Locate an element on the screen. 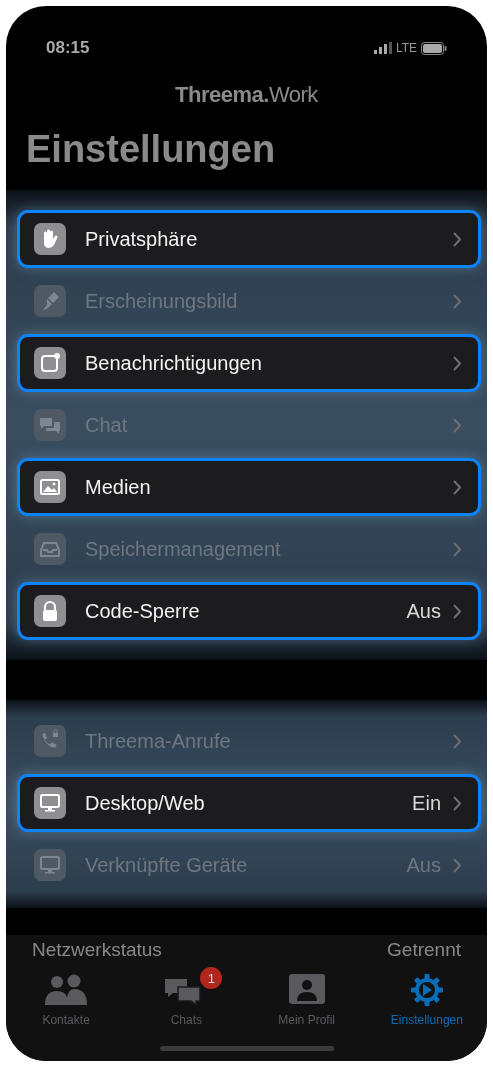 Image resolution: width=493 pixels, height=1067 pixels. settings-row: Privatsphäre is located at coordinates (249, 239).